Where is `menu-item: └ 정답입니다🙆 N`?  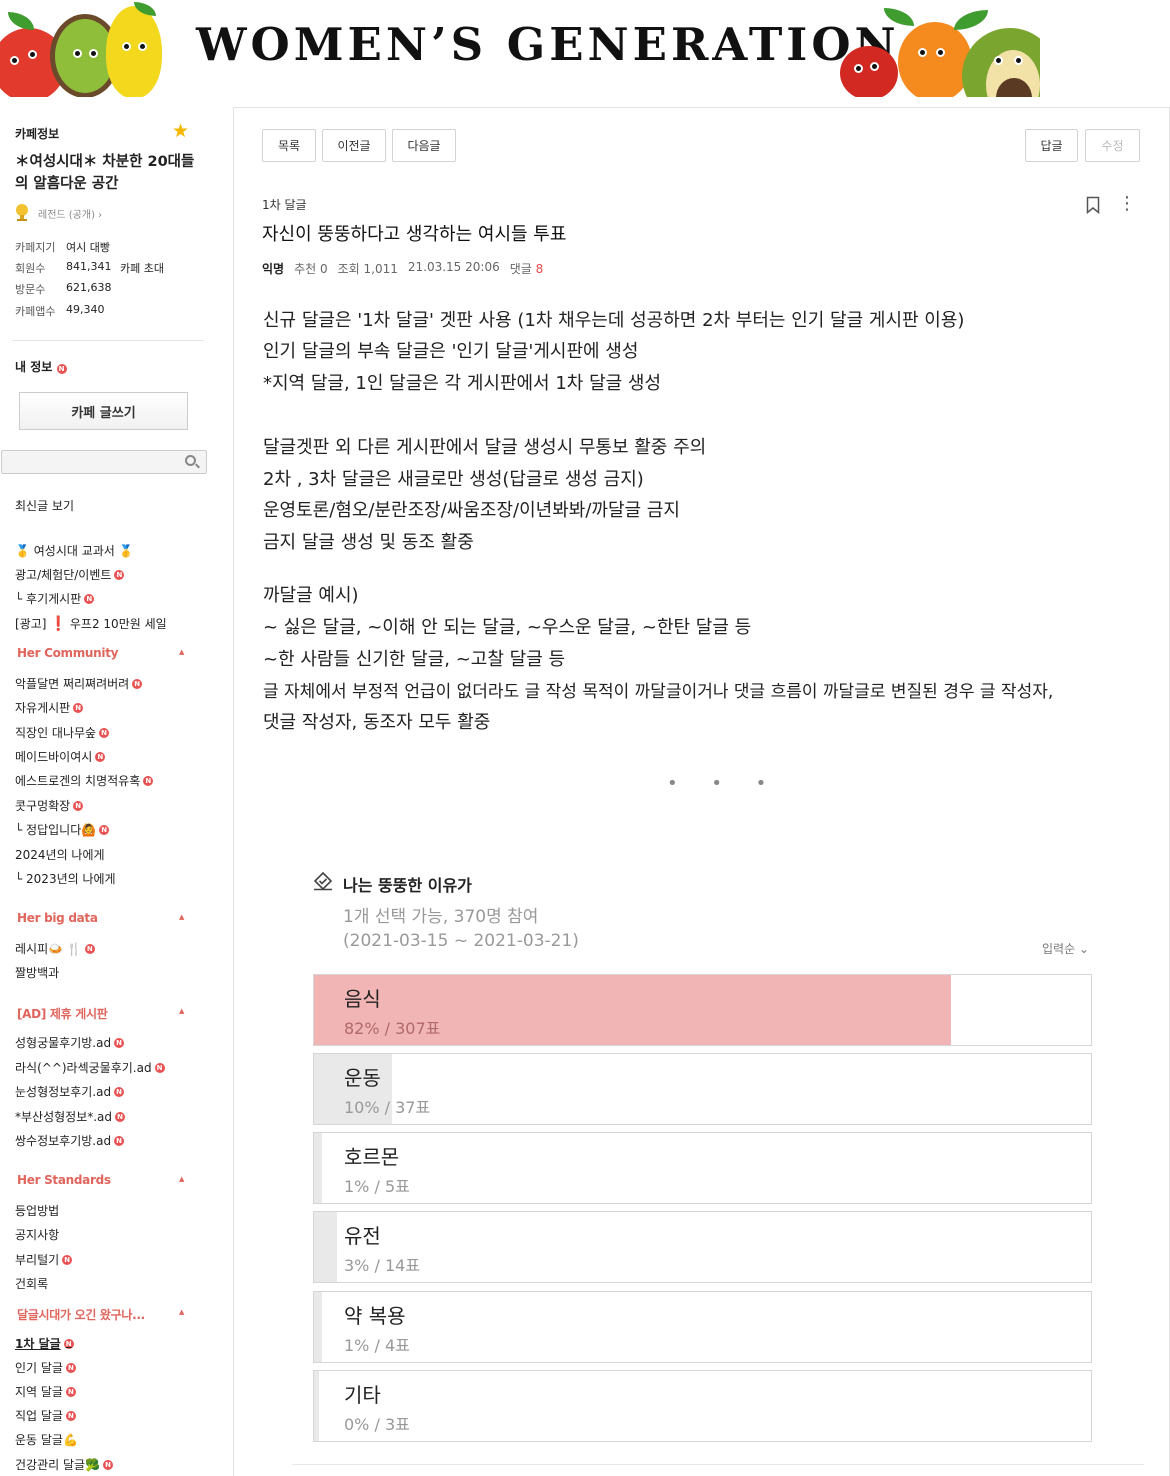 menu-item: └ 정답입니다🙆 N is located at coordinates (62, 829).